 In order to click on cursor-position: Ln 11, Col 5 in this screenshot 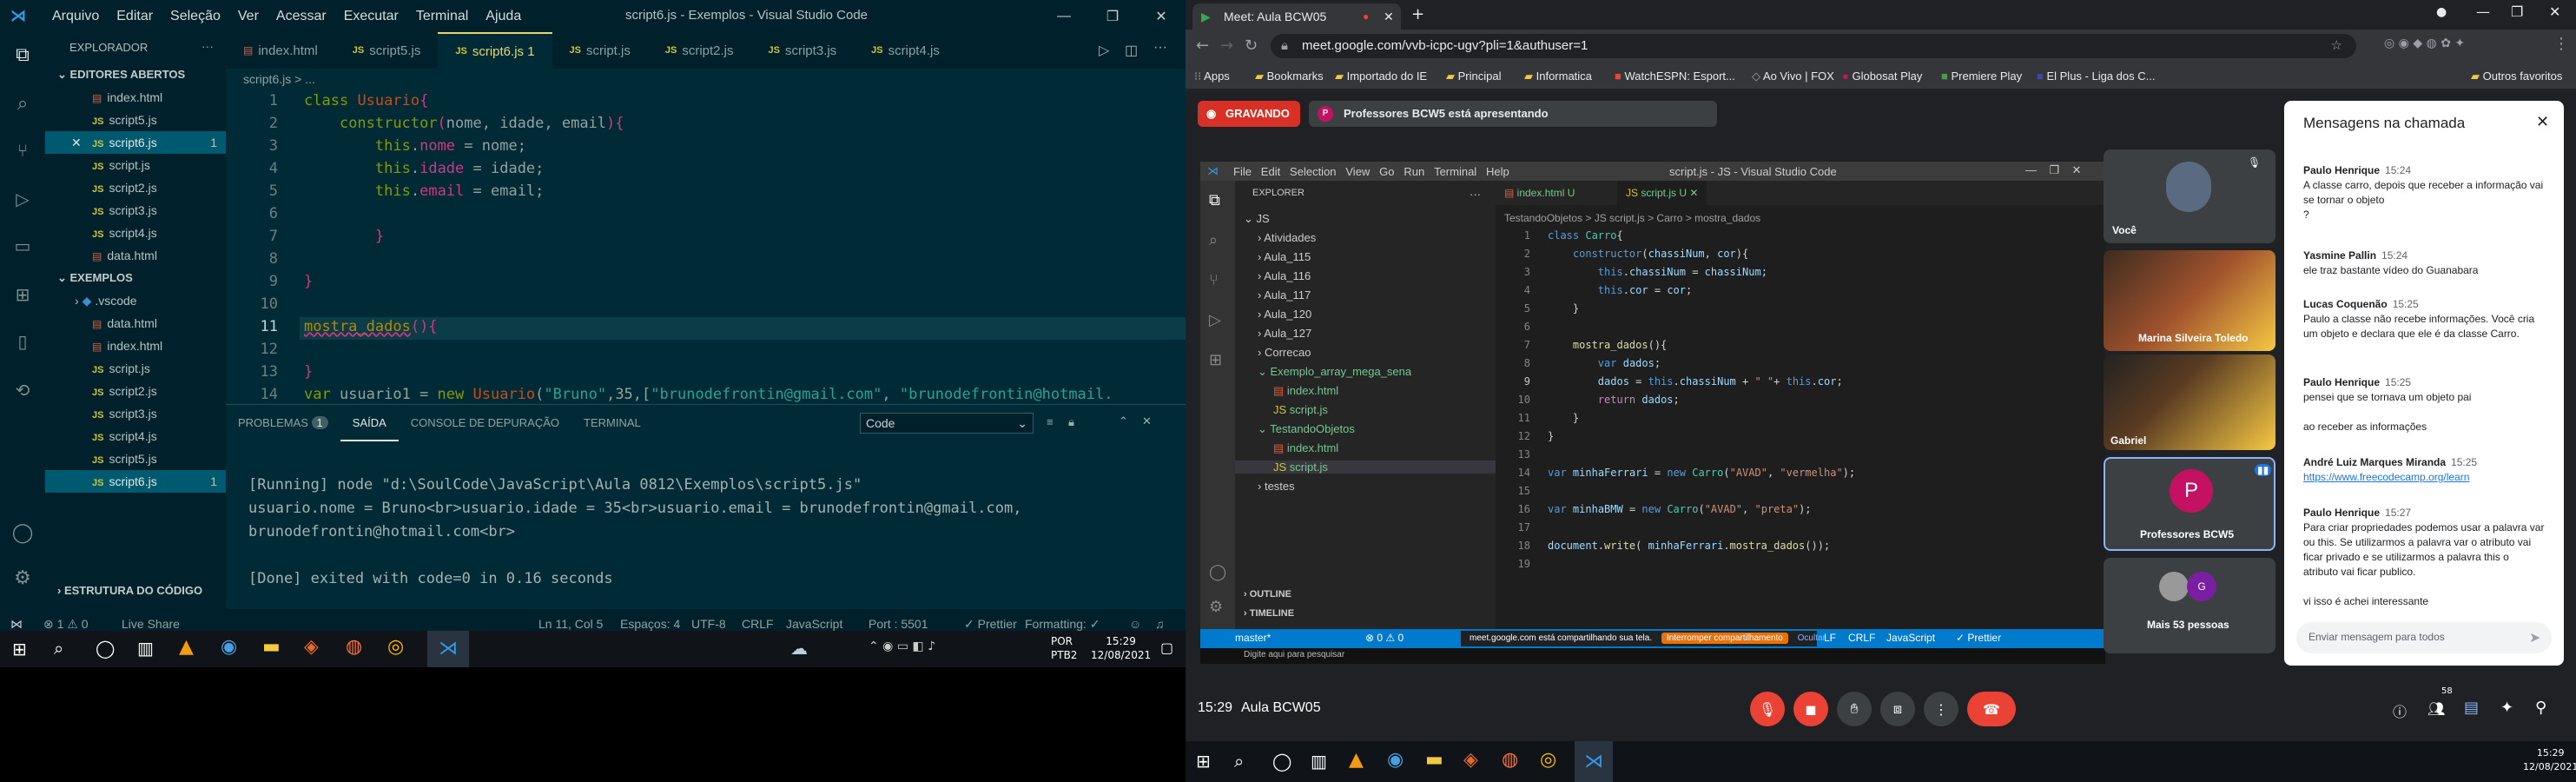, I will do `click(570, 624)`.